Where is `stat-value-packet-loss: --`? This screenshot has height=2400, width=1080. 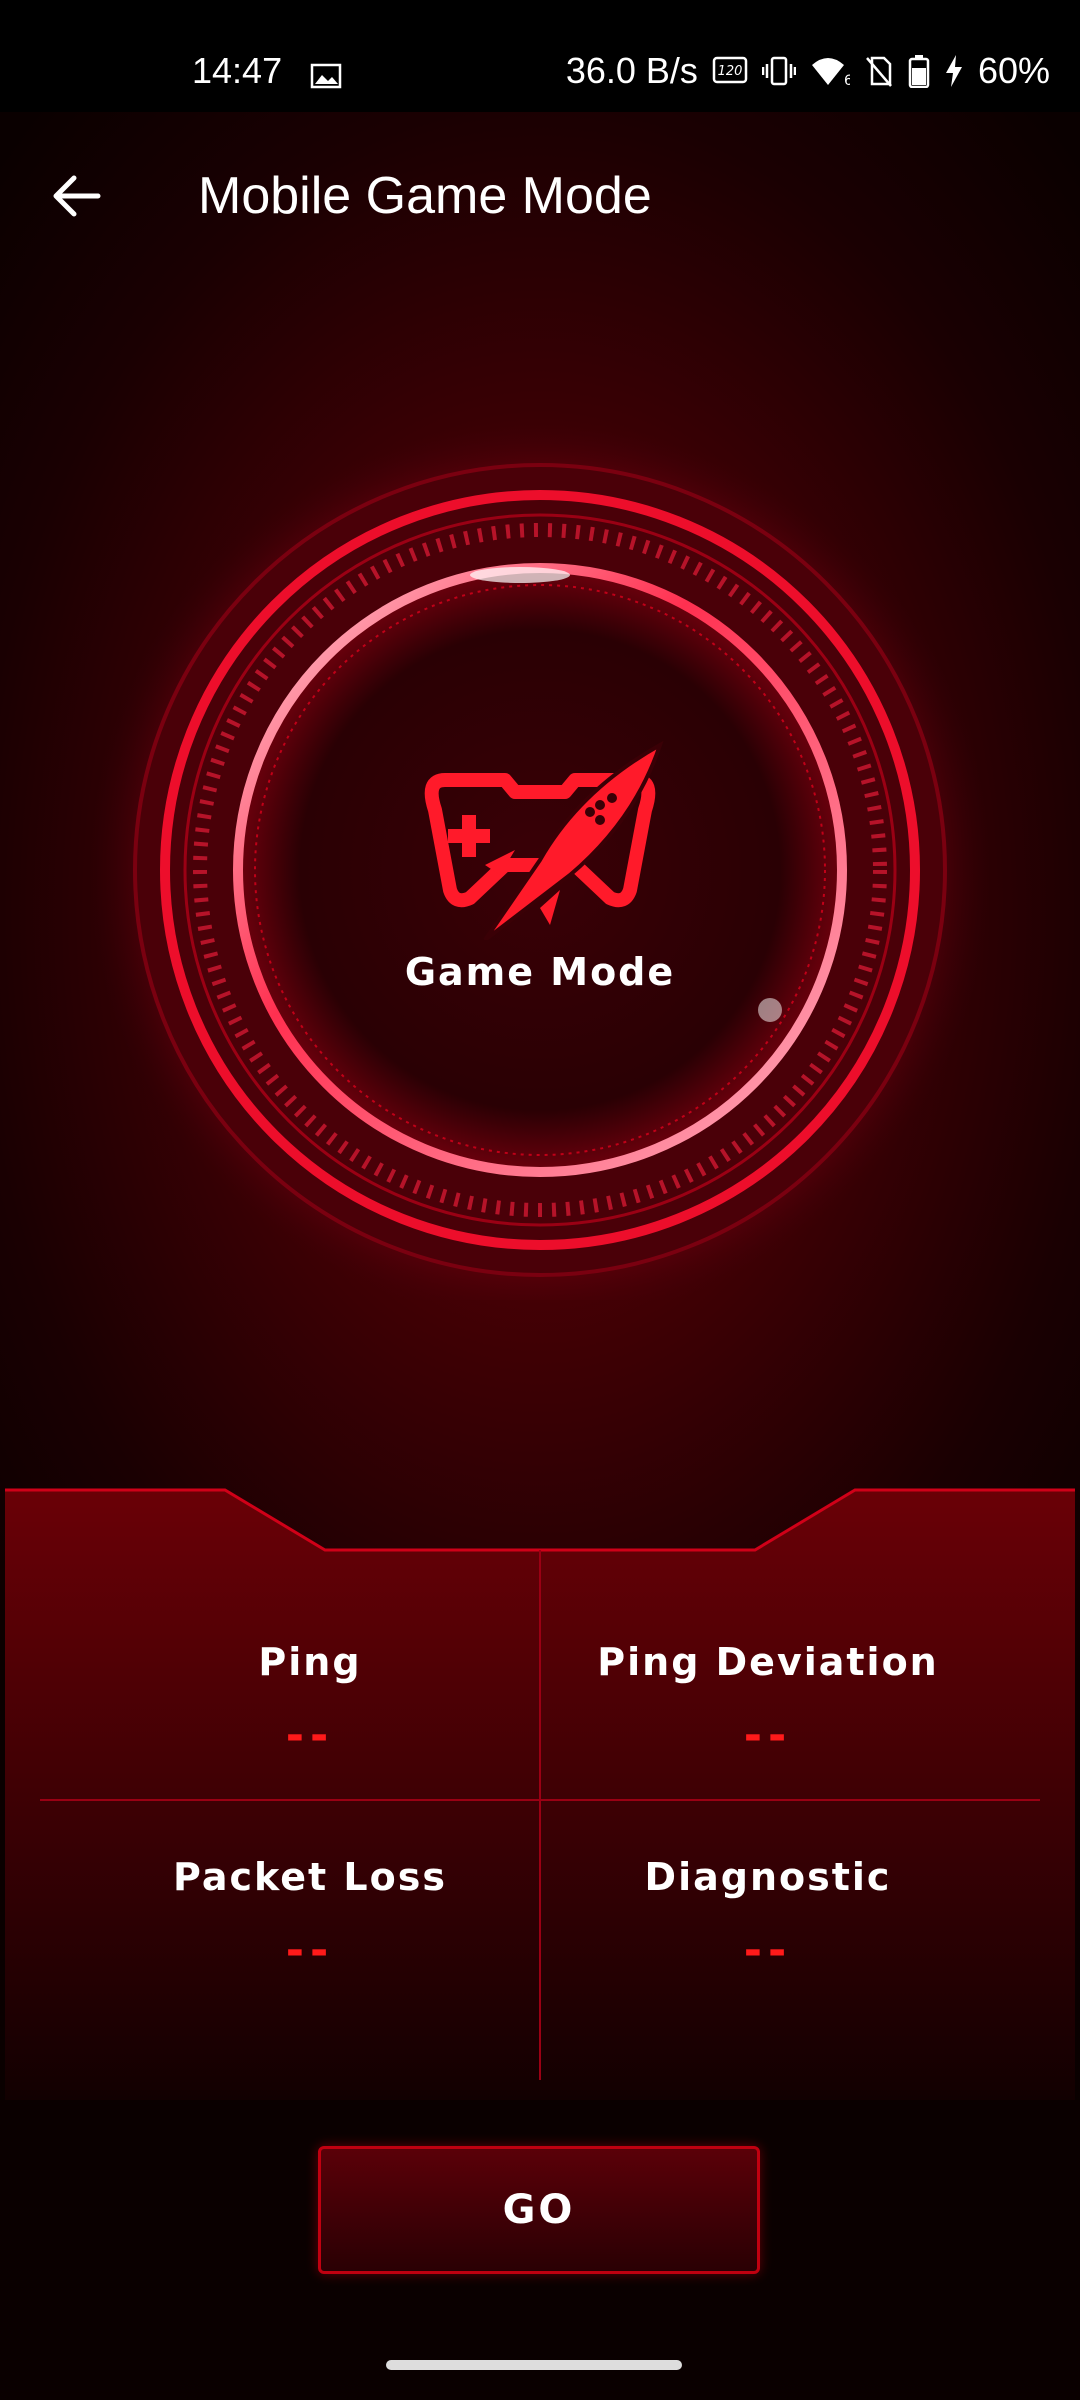 stat-value-packet-loss: -- is located at coordinates (310, 1950).